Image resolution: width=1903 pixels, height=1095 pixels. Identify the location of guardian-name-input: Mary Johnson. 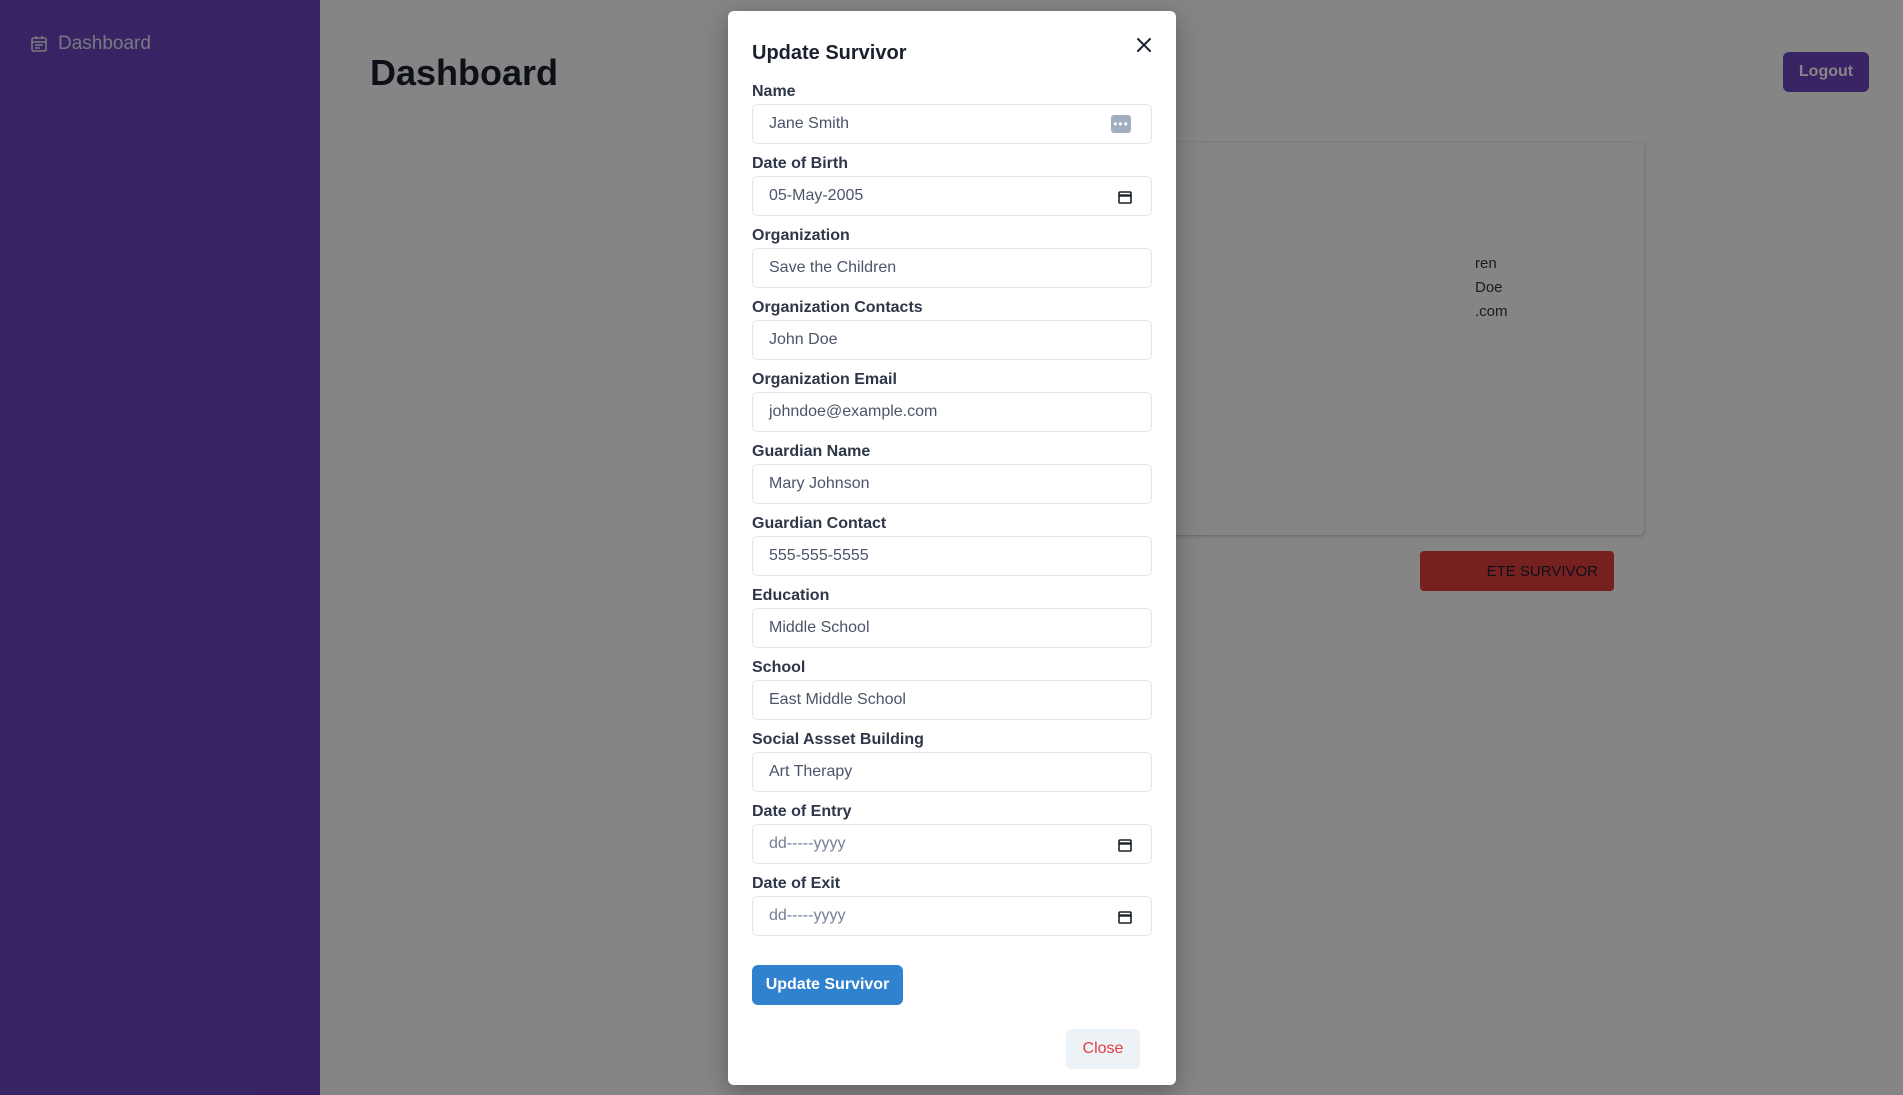
(952, 484).